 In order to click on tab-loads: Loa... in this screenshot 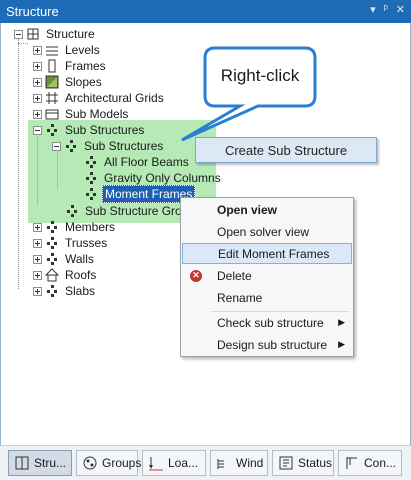, I will do `click(174, 463)`.